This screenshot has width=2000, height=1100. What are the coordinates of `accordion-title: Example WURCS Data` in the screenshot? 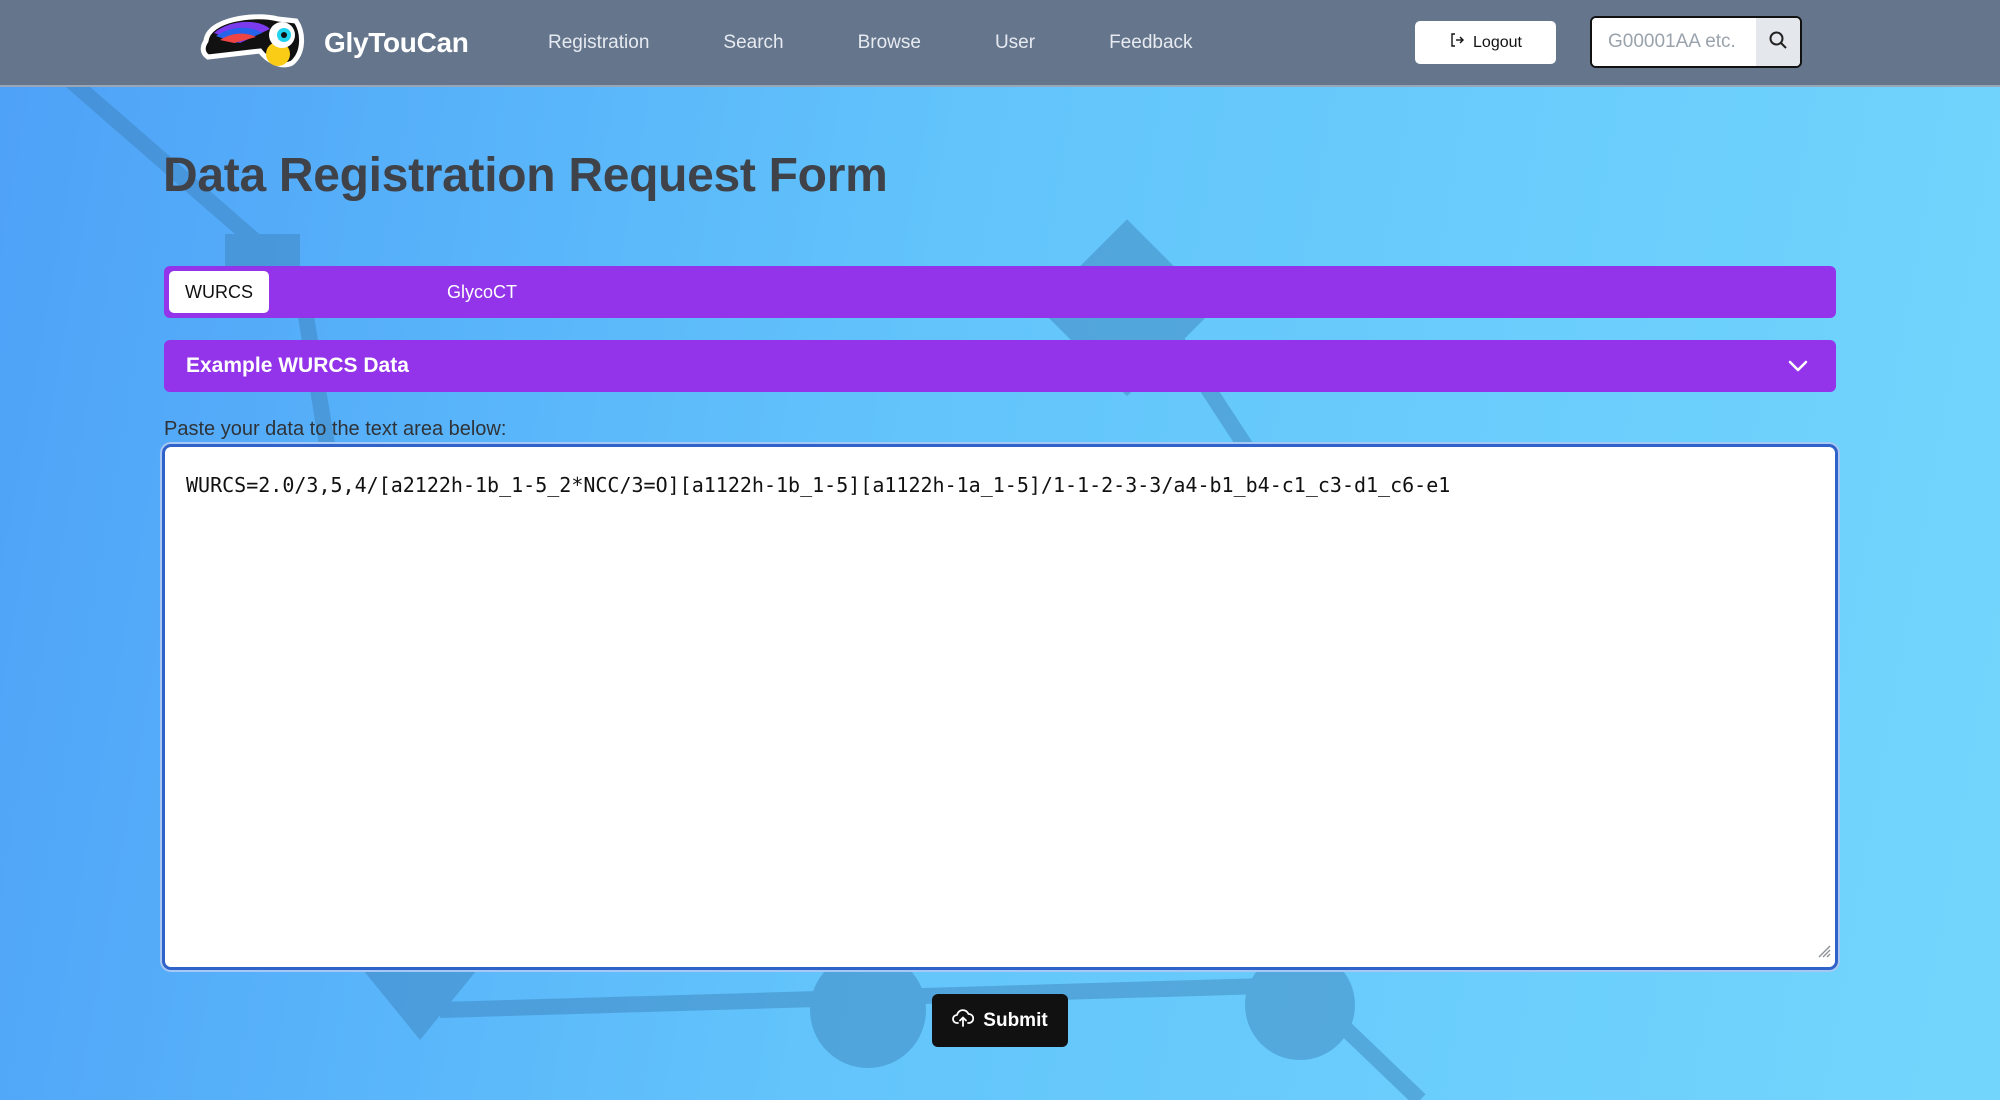 It's located at (297, 365).